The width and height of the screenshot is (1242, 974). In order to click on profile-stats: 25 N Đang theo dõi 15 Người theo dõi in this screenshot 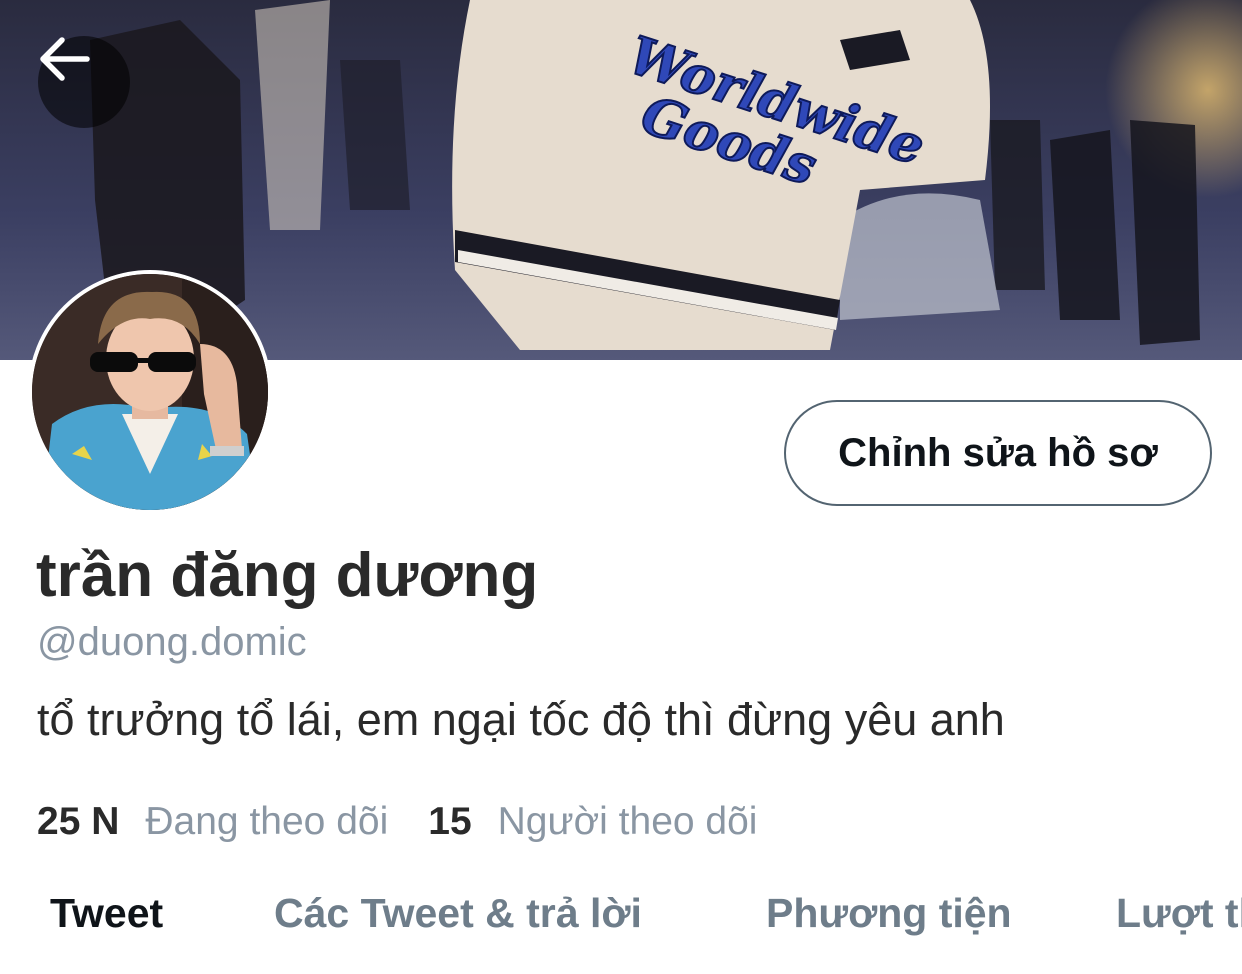, I will do `click(397, 822)`.